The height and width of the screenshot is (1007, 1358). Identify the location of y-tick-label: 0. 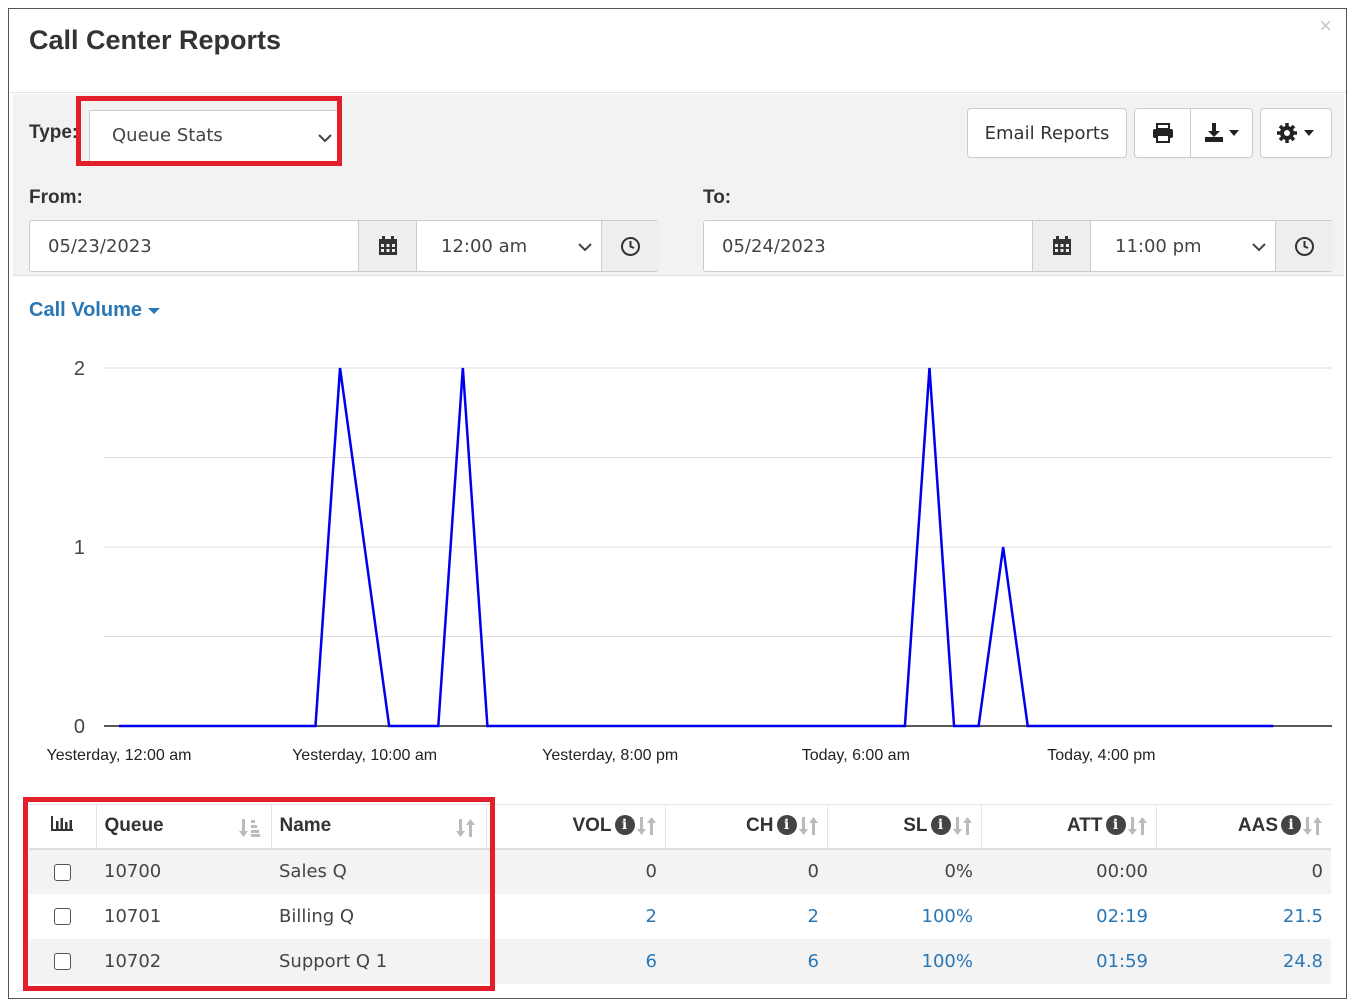
(79, 727).